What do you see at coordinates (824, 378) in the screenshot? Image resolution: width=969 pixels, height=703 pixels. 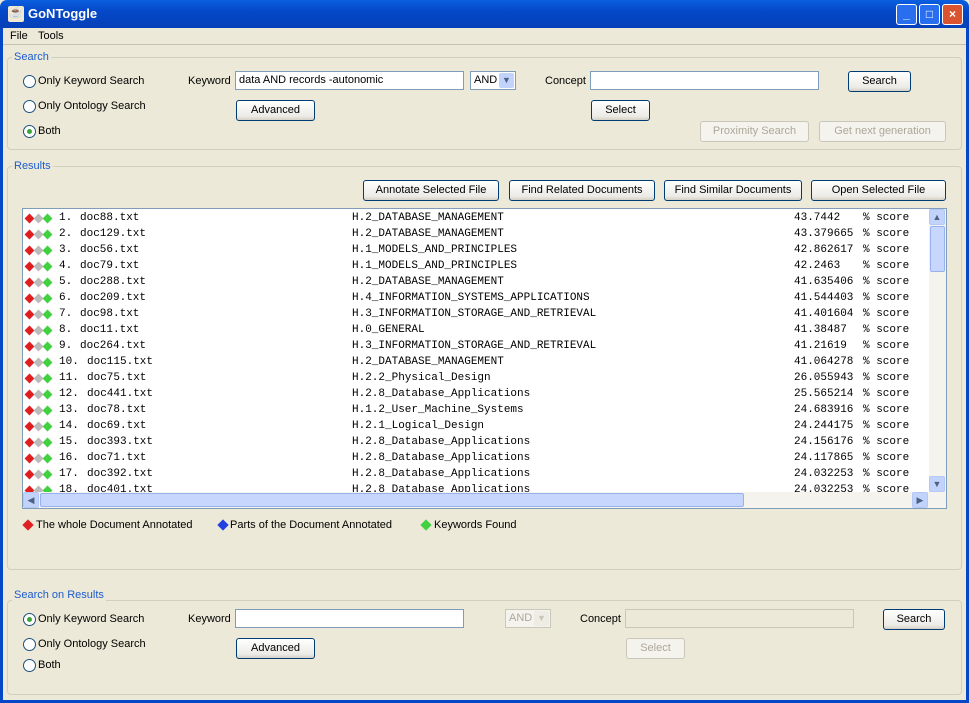 I see `score: 26.055943` at bounding box center [824, 378].